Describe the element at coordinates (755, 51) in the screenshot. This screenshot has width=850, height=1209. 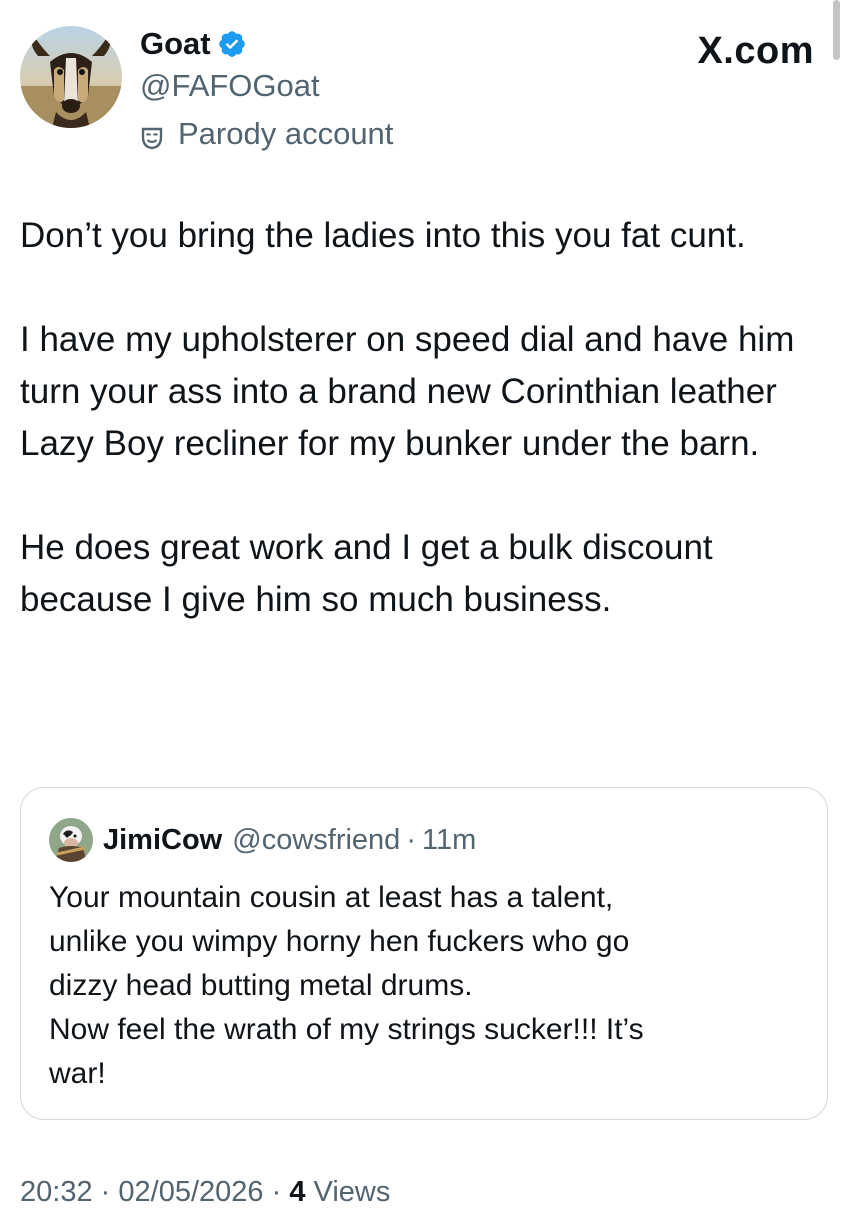
I see `site-watermark: X.com` at that location.